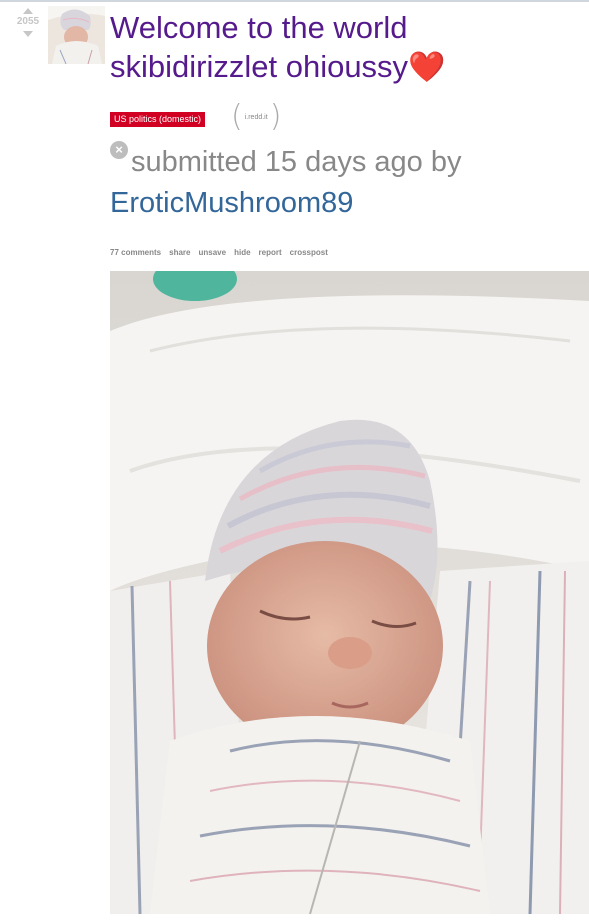 The image size is (589, 924). What do you see at coordinates (76, 35) in the screenshot?
I see `post-thumbnail` at bounding box center [76, 35].